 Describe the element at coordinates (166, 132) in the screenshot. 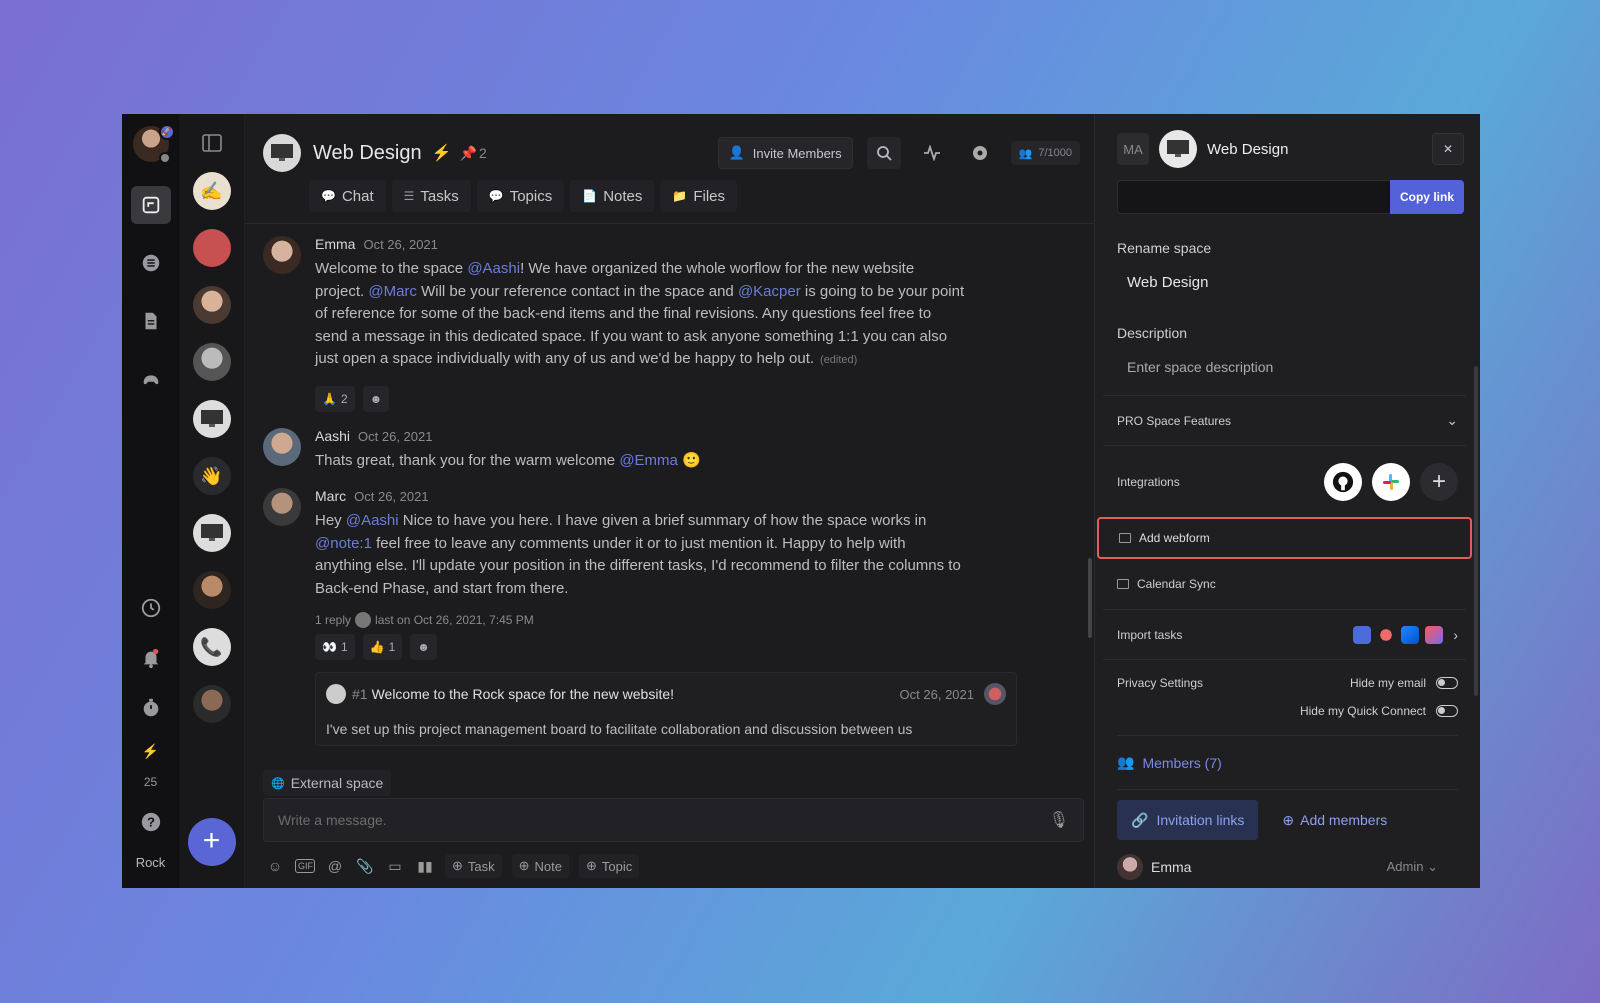

I see `rocket-badge-icon: 🚀` at that location.